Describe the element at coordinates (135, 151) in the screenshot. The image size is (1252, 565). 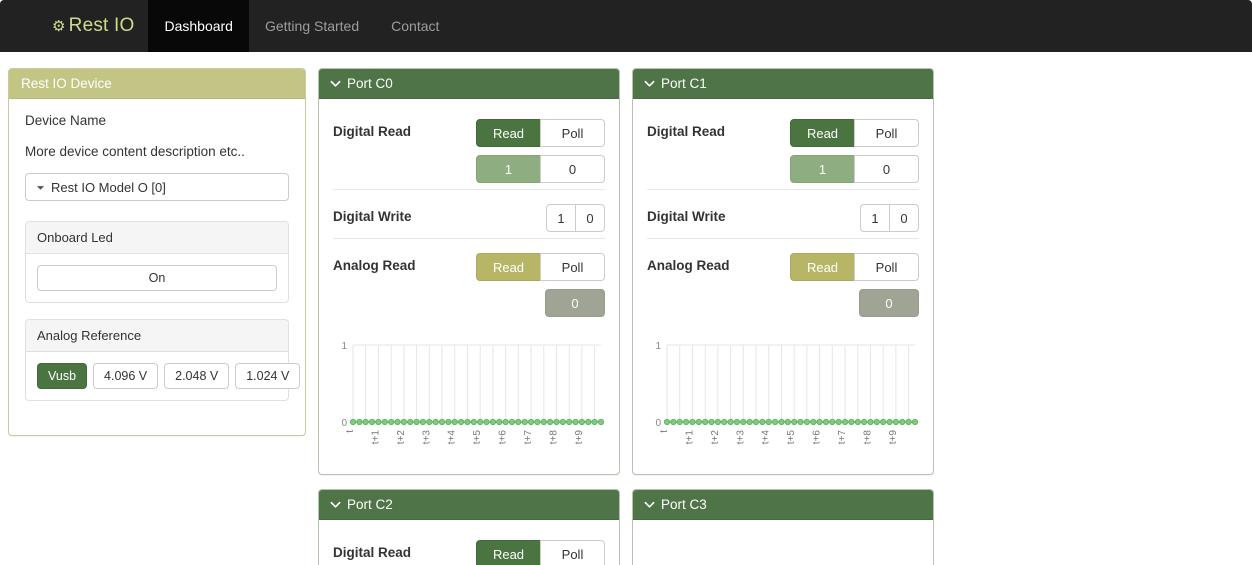
I see `device-description: More device content description etc..` at that location.